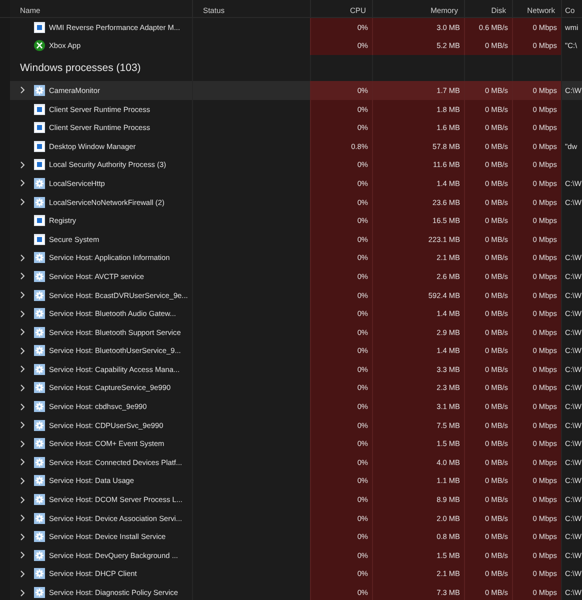  What do you see at coordinates (80, 68) in the screenshot?
I see `group-heading: Windows processes (103)` at bounding box center [80, 68].